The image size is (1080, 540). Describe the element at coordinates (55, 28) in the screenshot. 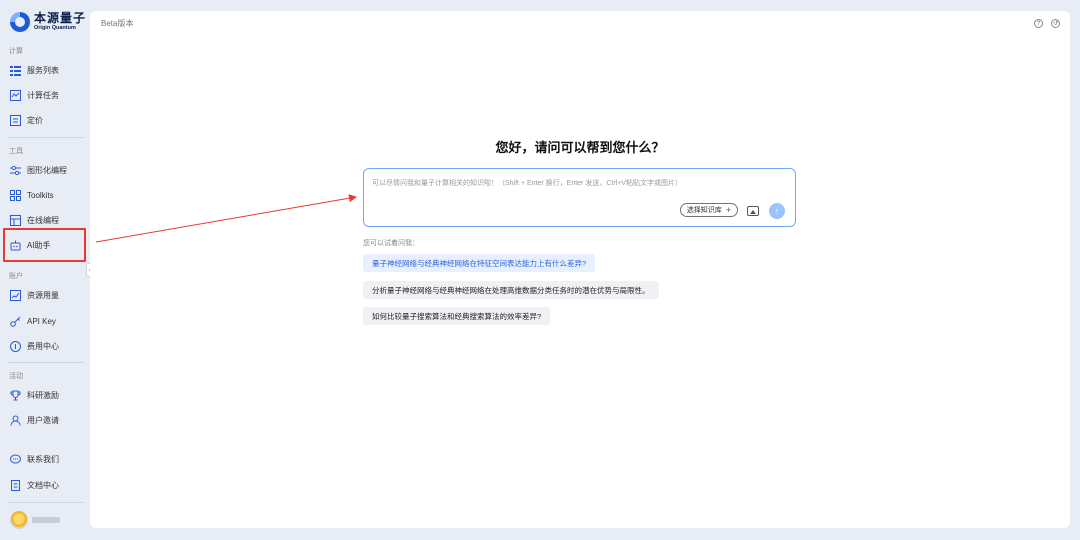

I see `brand-name-en: Origin Quantum` at that location.